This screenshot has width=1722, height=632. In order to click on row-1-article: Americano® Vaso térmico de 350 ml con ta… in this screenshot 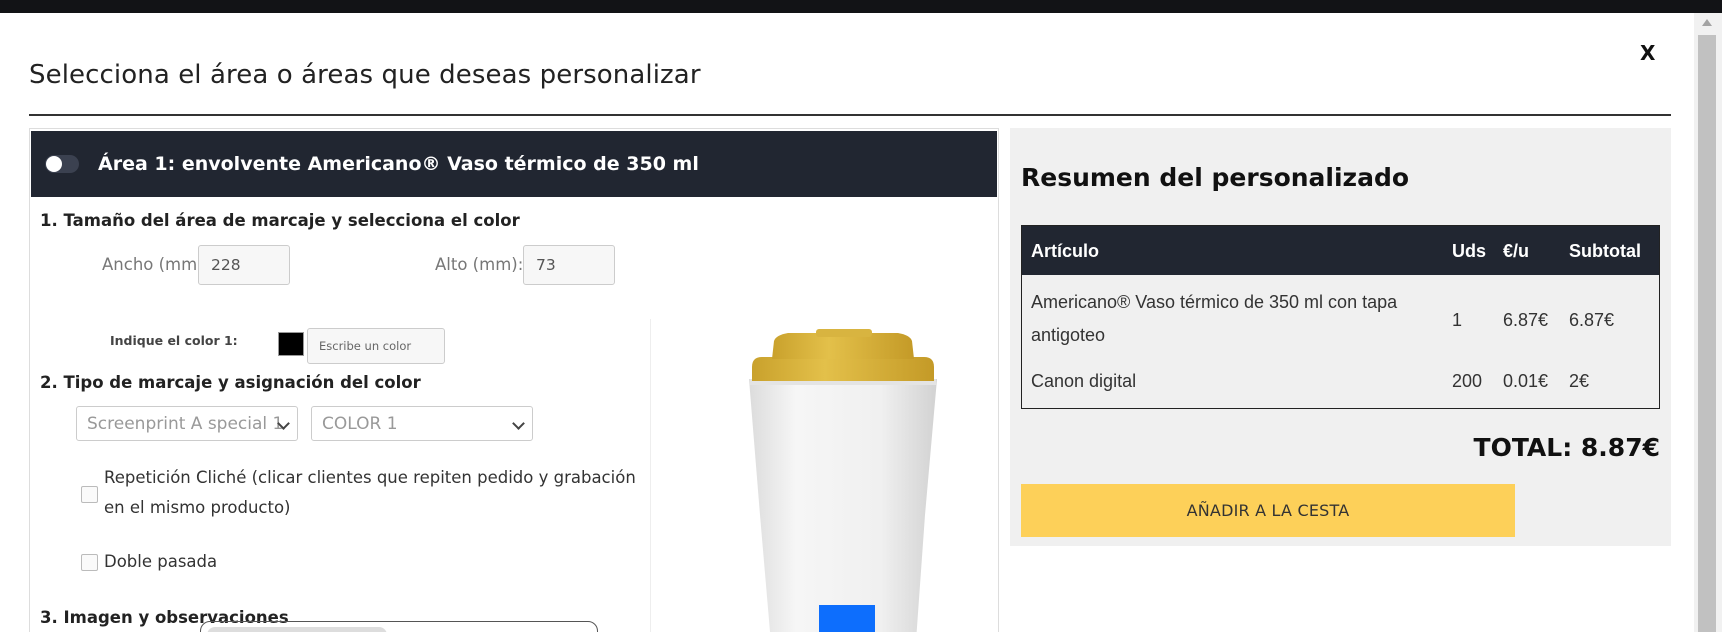, I will do `click(1214, 318)`.